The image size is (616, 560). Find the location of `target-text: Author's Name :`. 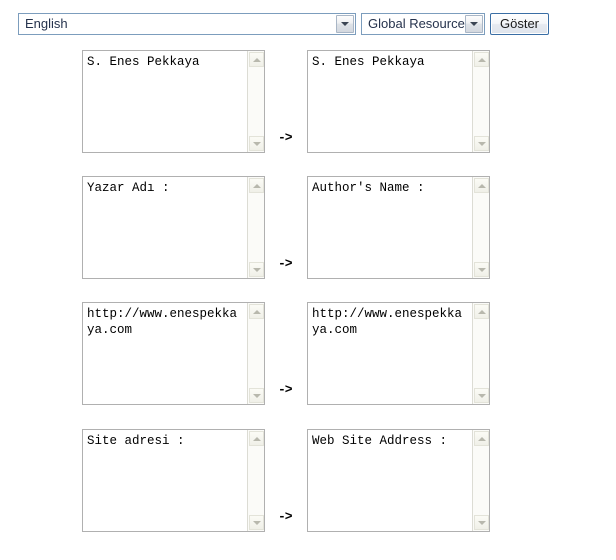

target-text: Author's Name : is located at coordinates (368, 188).